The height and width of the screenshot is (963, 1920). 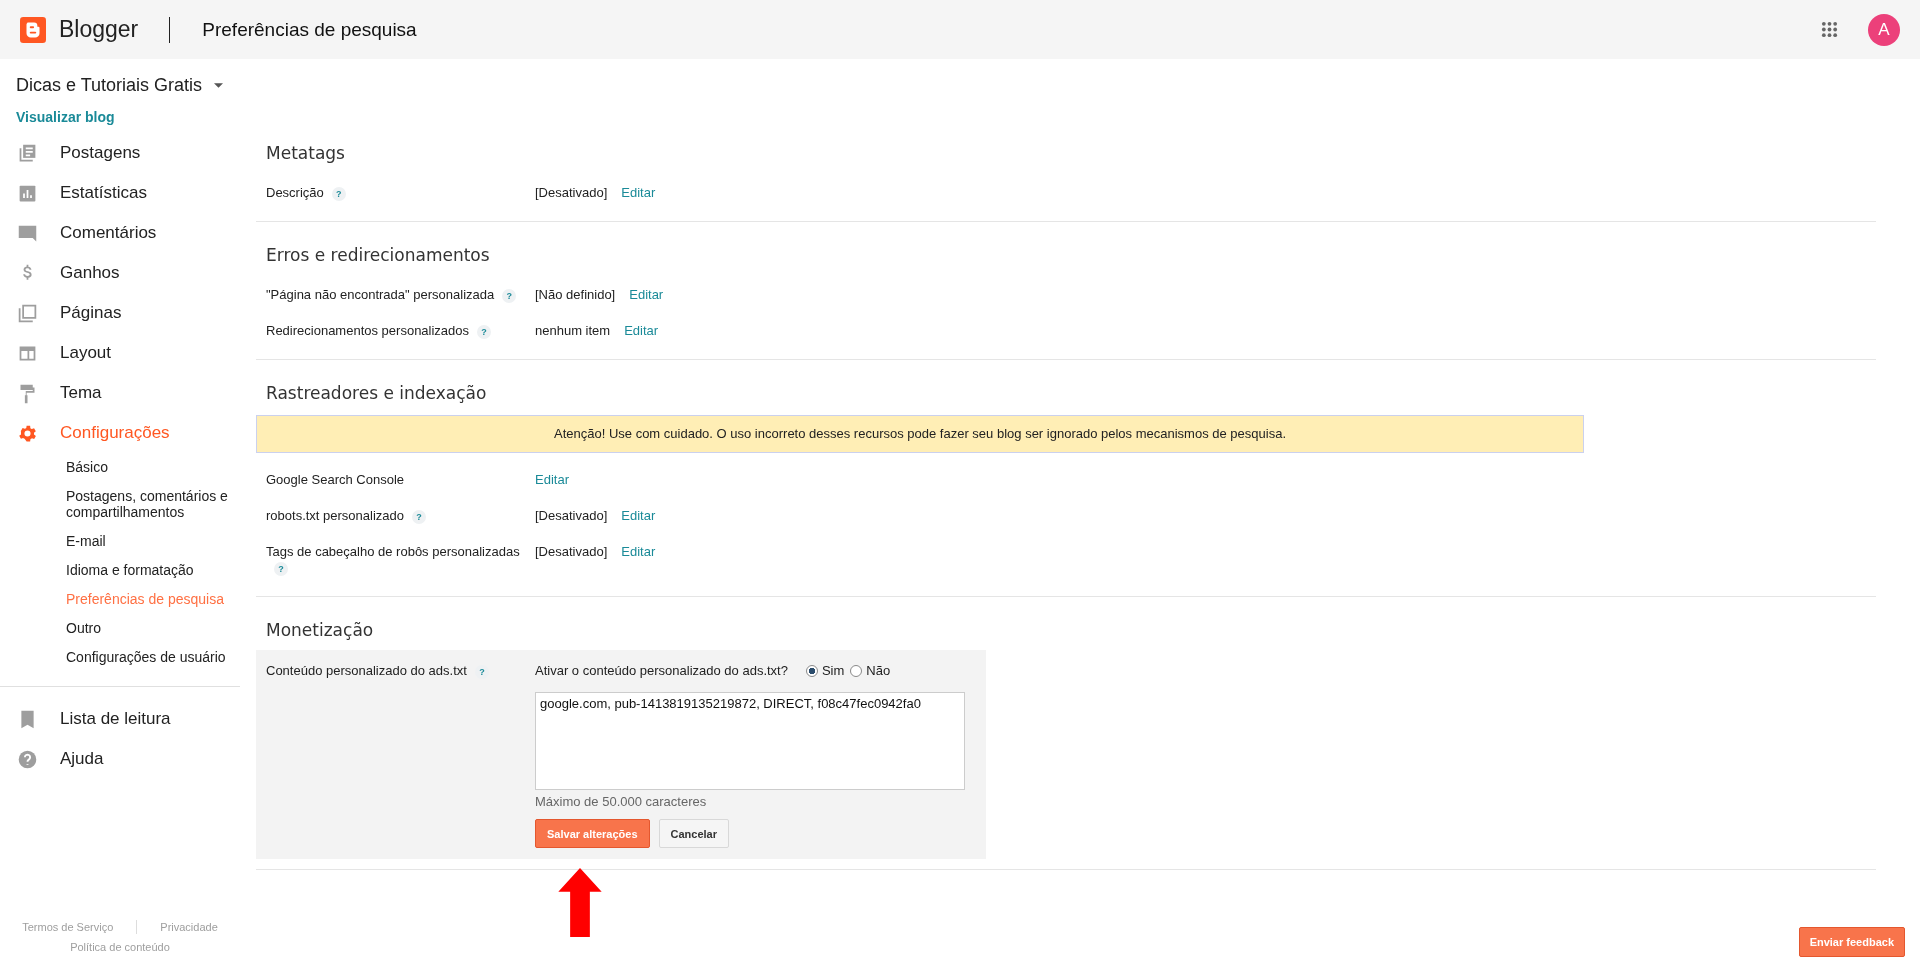 What do you see at coordinates (68, 927) in the screenshot?
I see `terms-link: Termos de Serviço` at bounding box center [68, 927].